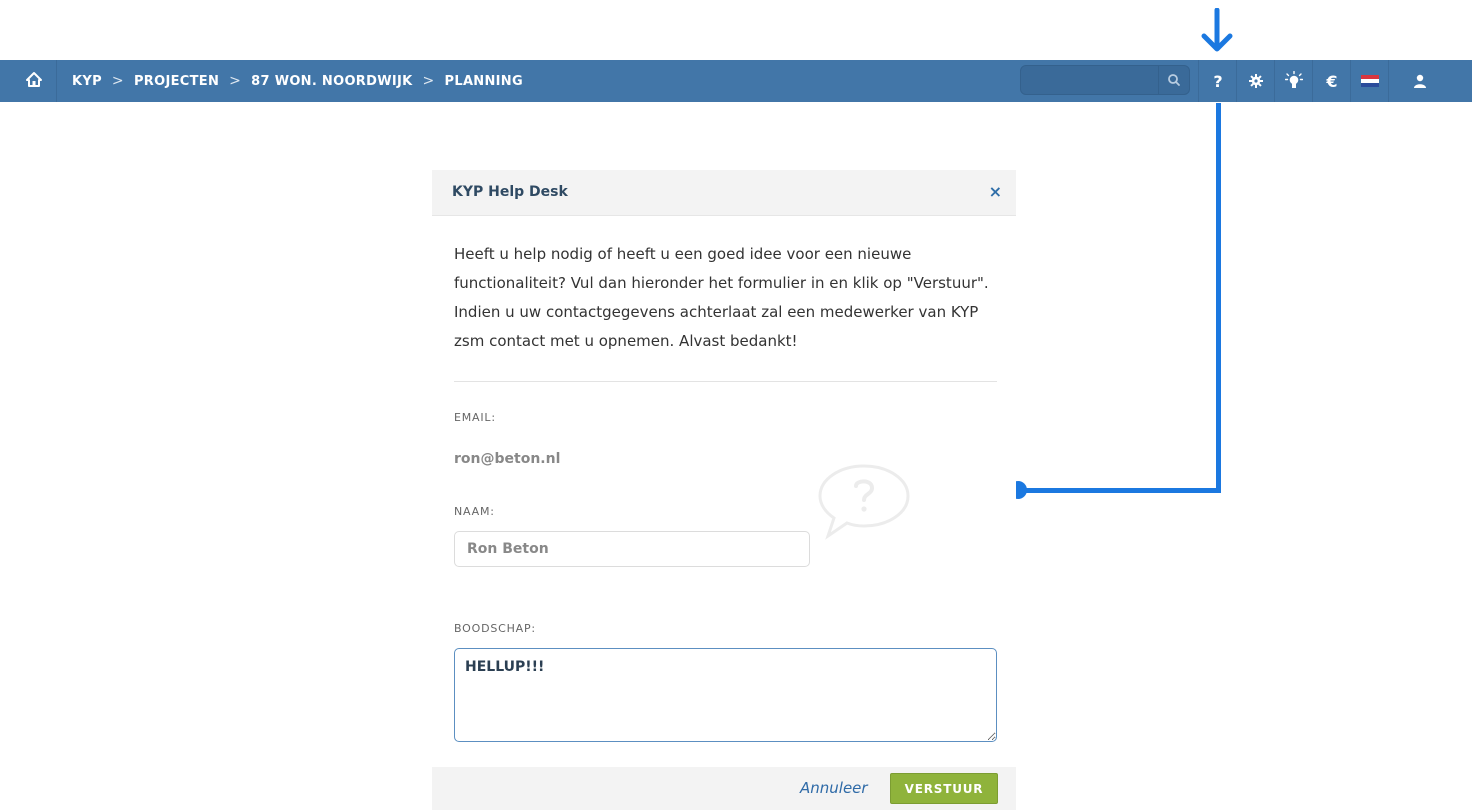  I want to click on annotation-arrow-icon, so click(1217, 32).